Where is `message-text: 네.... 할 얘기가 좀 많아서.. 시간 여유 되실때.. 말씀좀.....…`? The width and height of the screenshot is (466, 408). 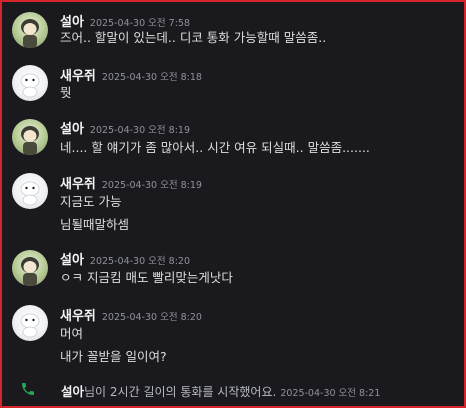 message-text: 네.... 할 얘기가 좀 많아서.. 시간 여유 되실때.. 말씀좀.....… is located at coordinates (215, 147).